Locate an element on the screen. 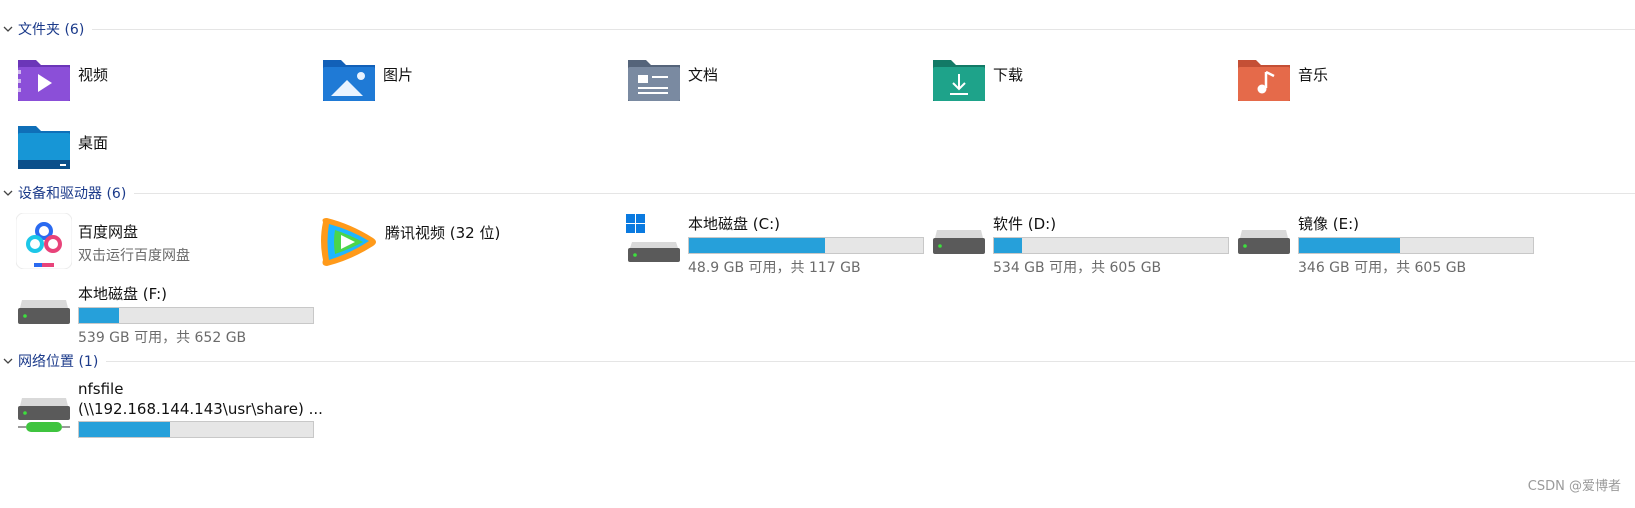 The height and width of the screenshot is (508, 1635). desktop-folder-icon is located at coordinates (44, 147).